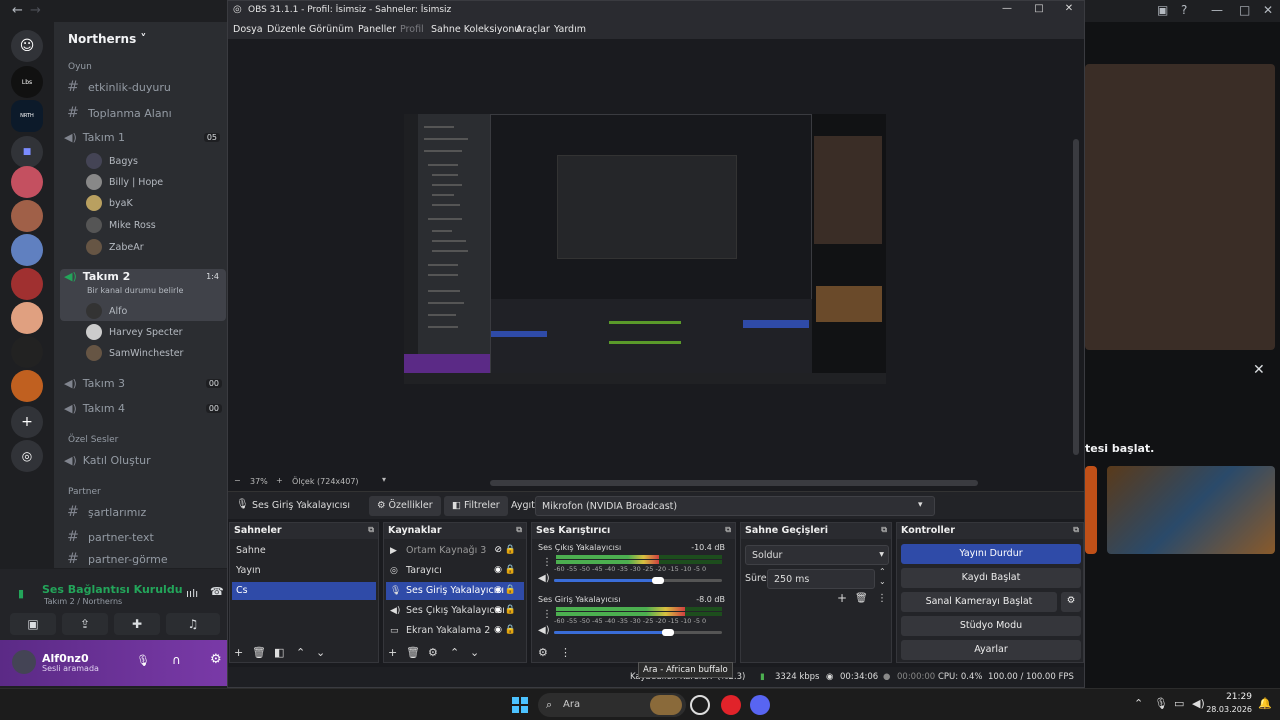 This screenshot has height=720, width=1280. Describe the element at coordinates (817, 555) in the screenshot. I see `transition-select: Soldur ▾` at that location.